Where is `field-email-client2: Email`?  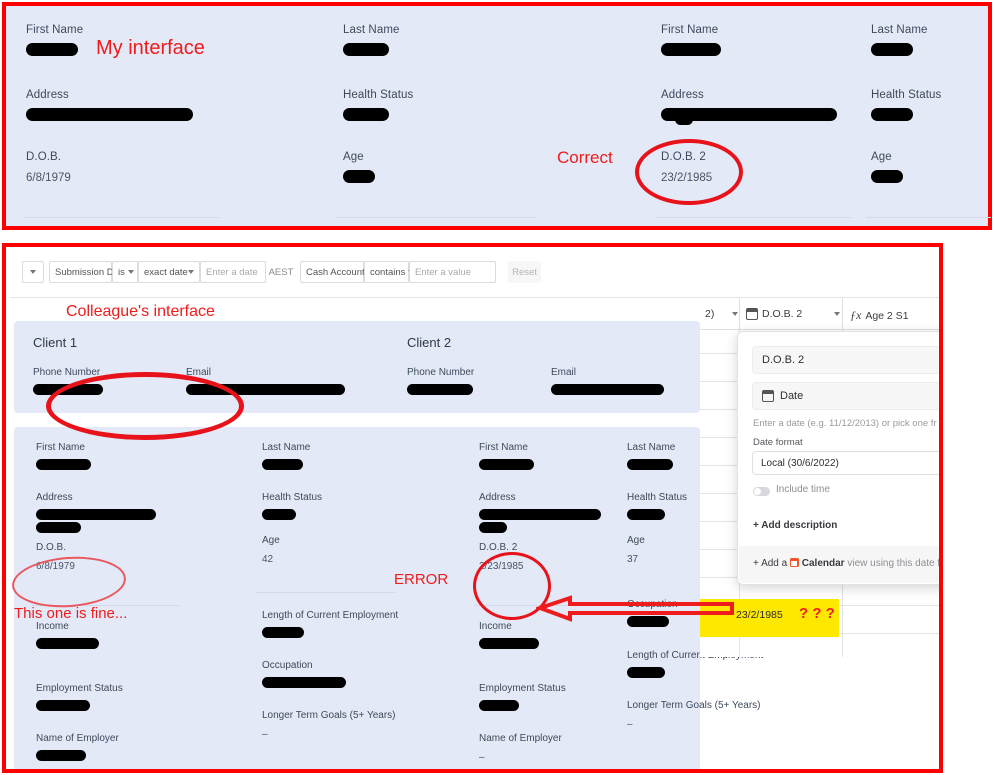 field-email-client2: Email is located at coordinates (607, 381).